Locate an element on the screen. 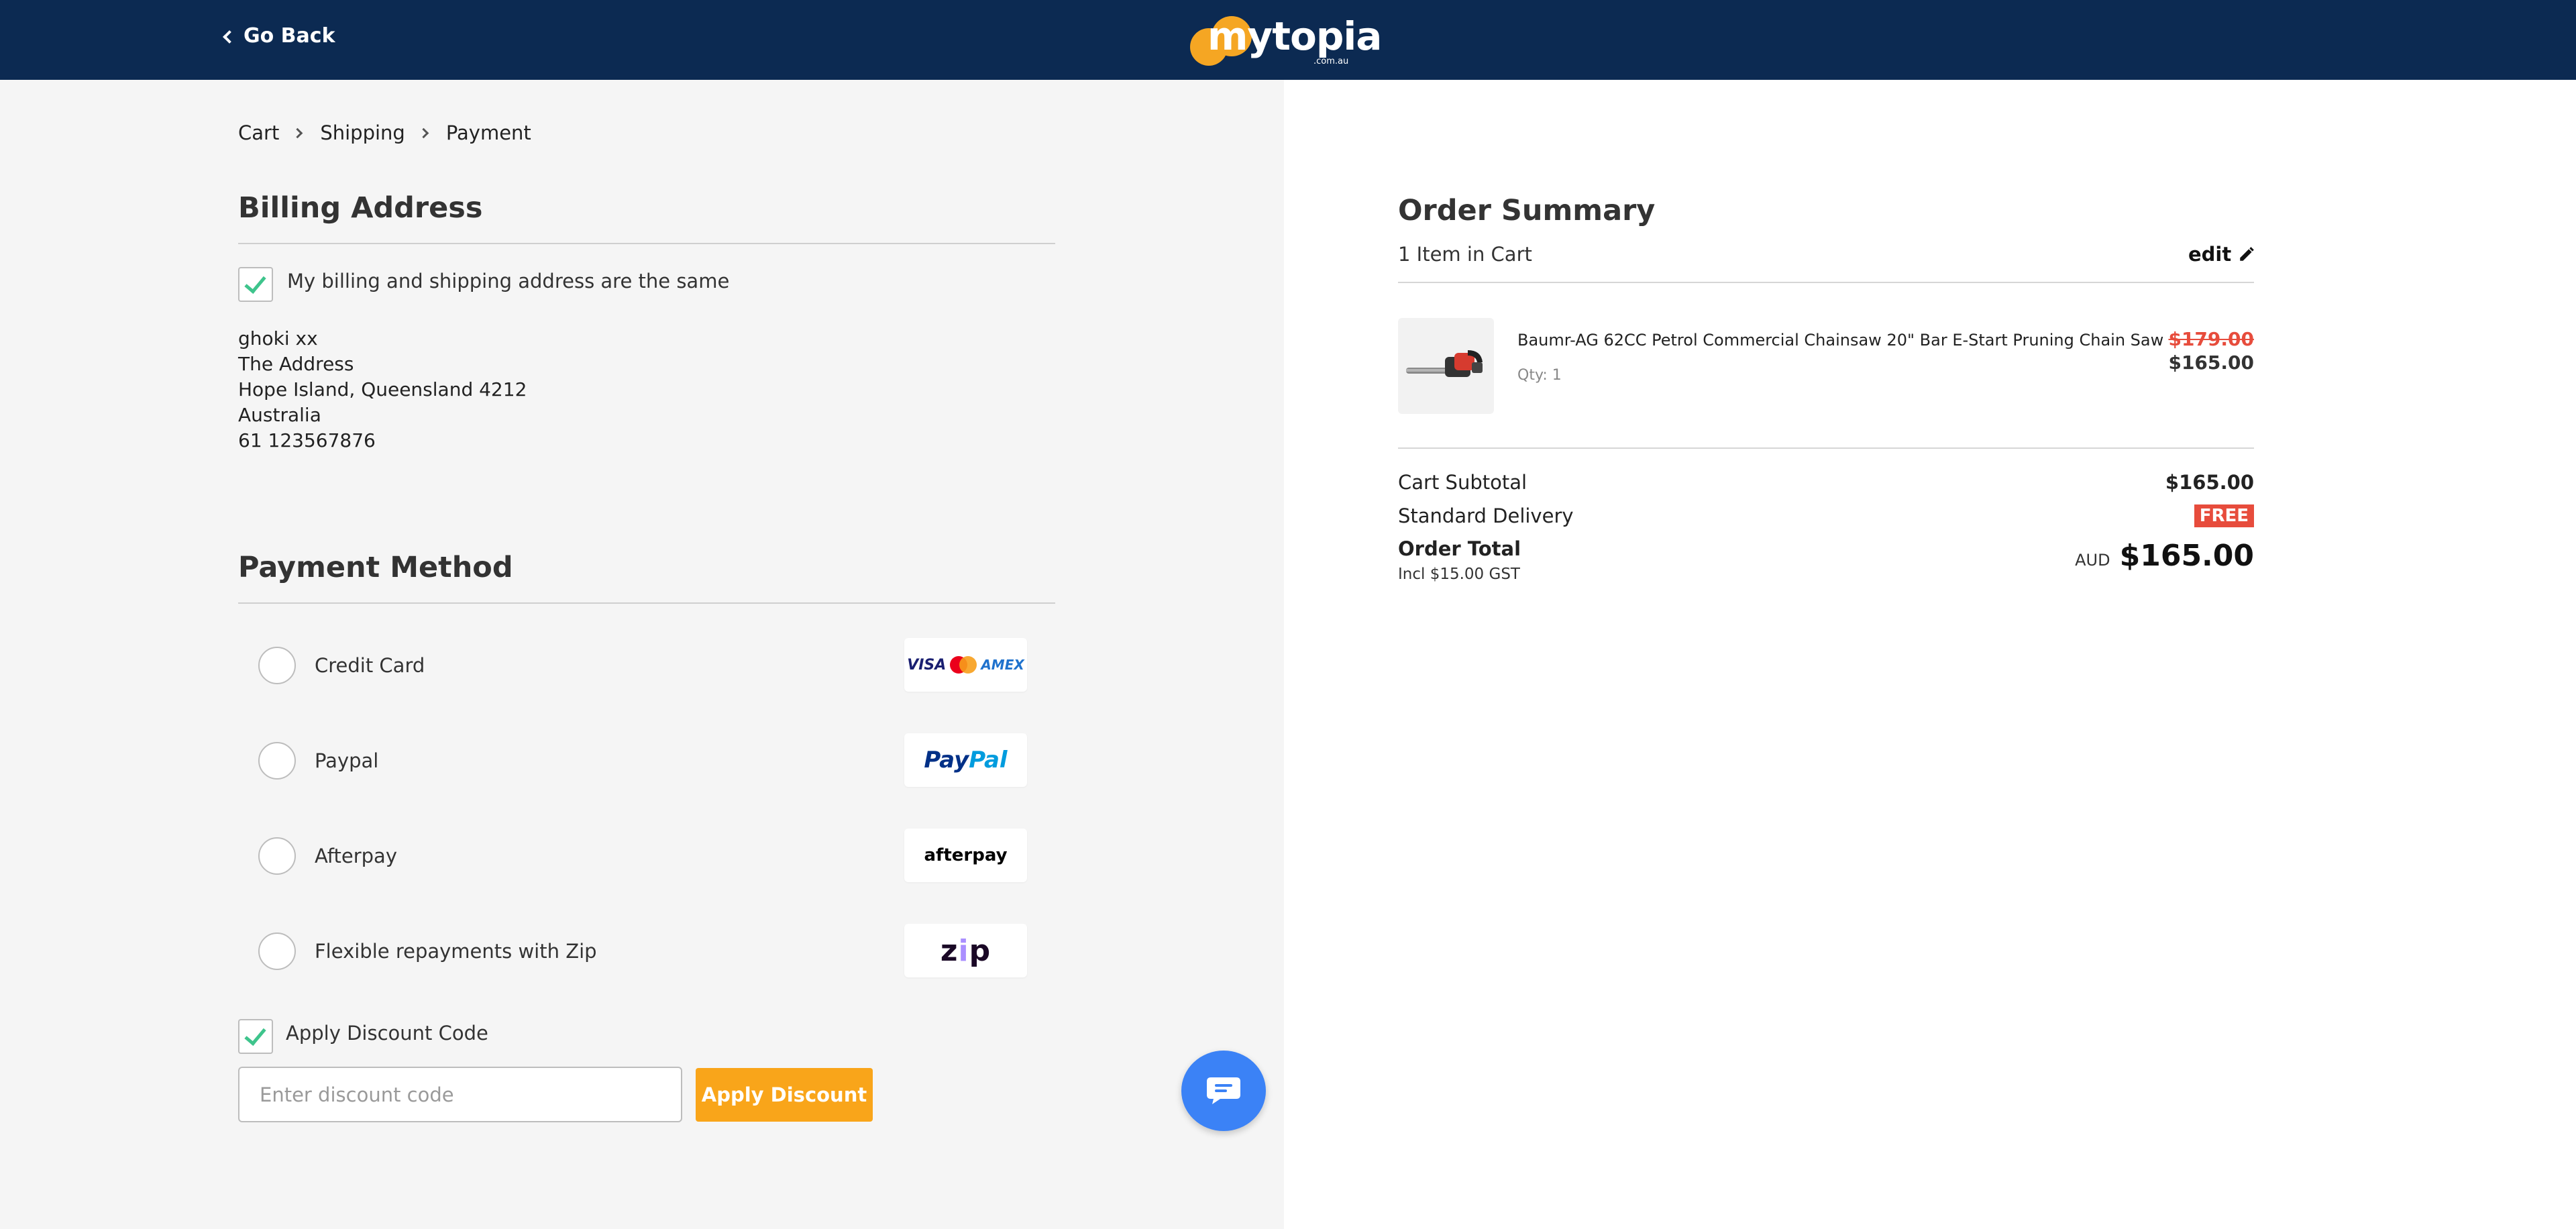 The width and height of the screenshot is (2576, 1229). sale-price: $165.00 is located at coordinates (2211, 363).